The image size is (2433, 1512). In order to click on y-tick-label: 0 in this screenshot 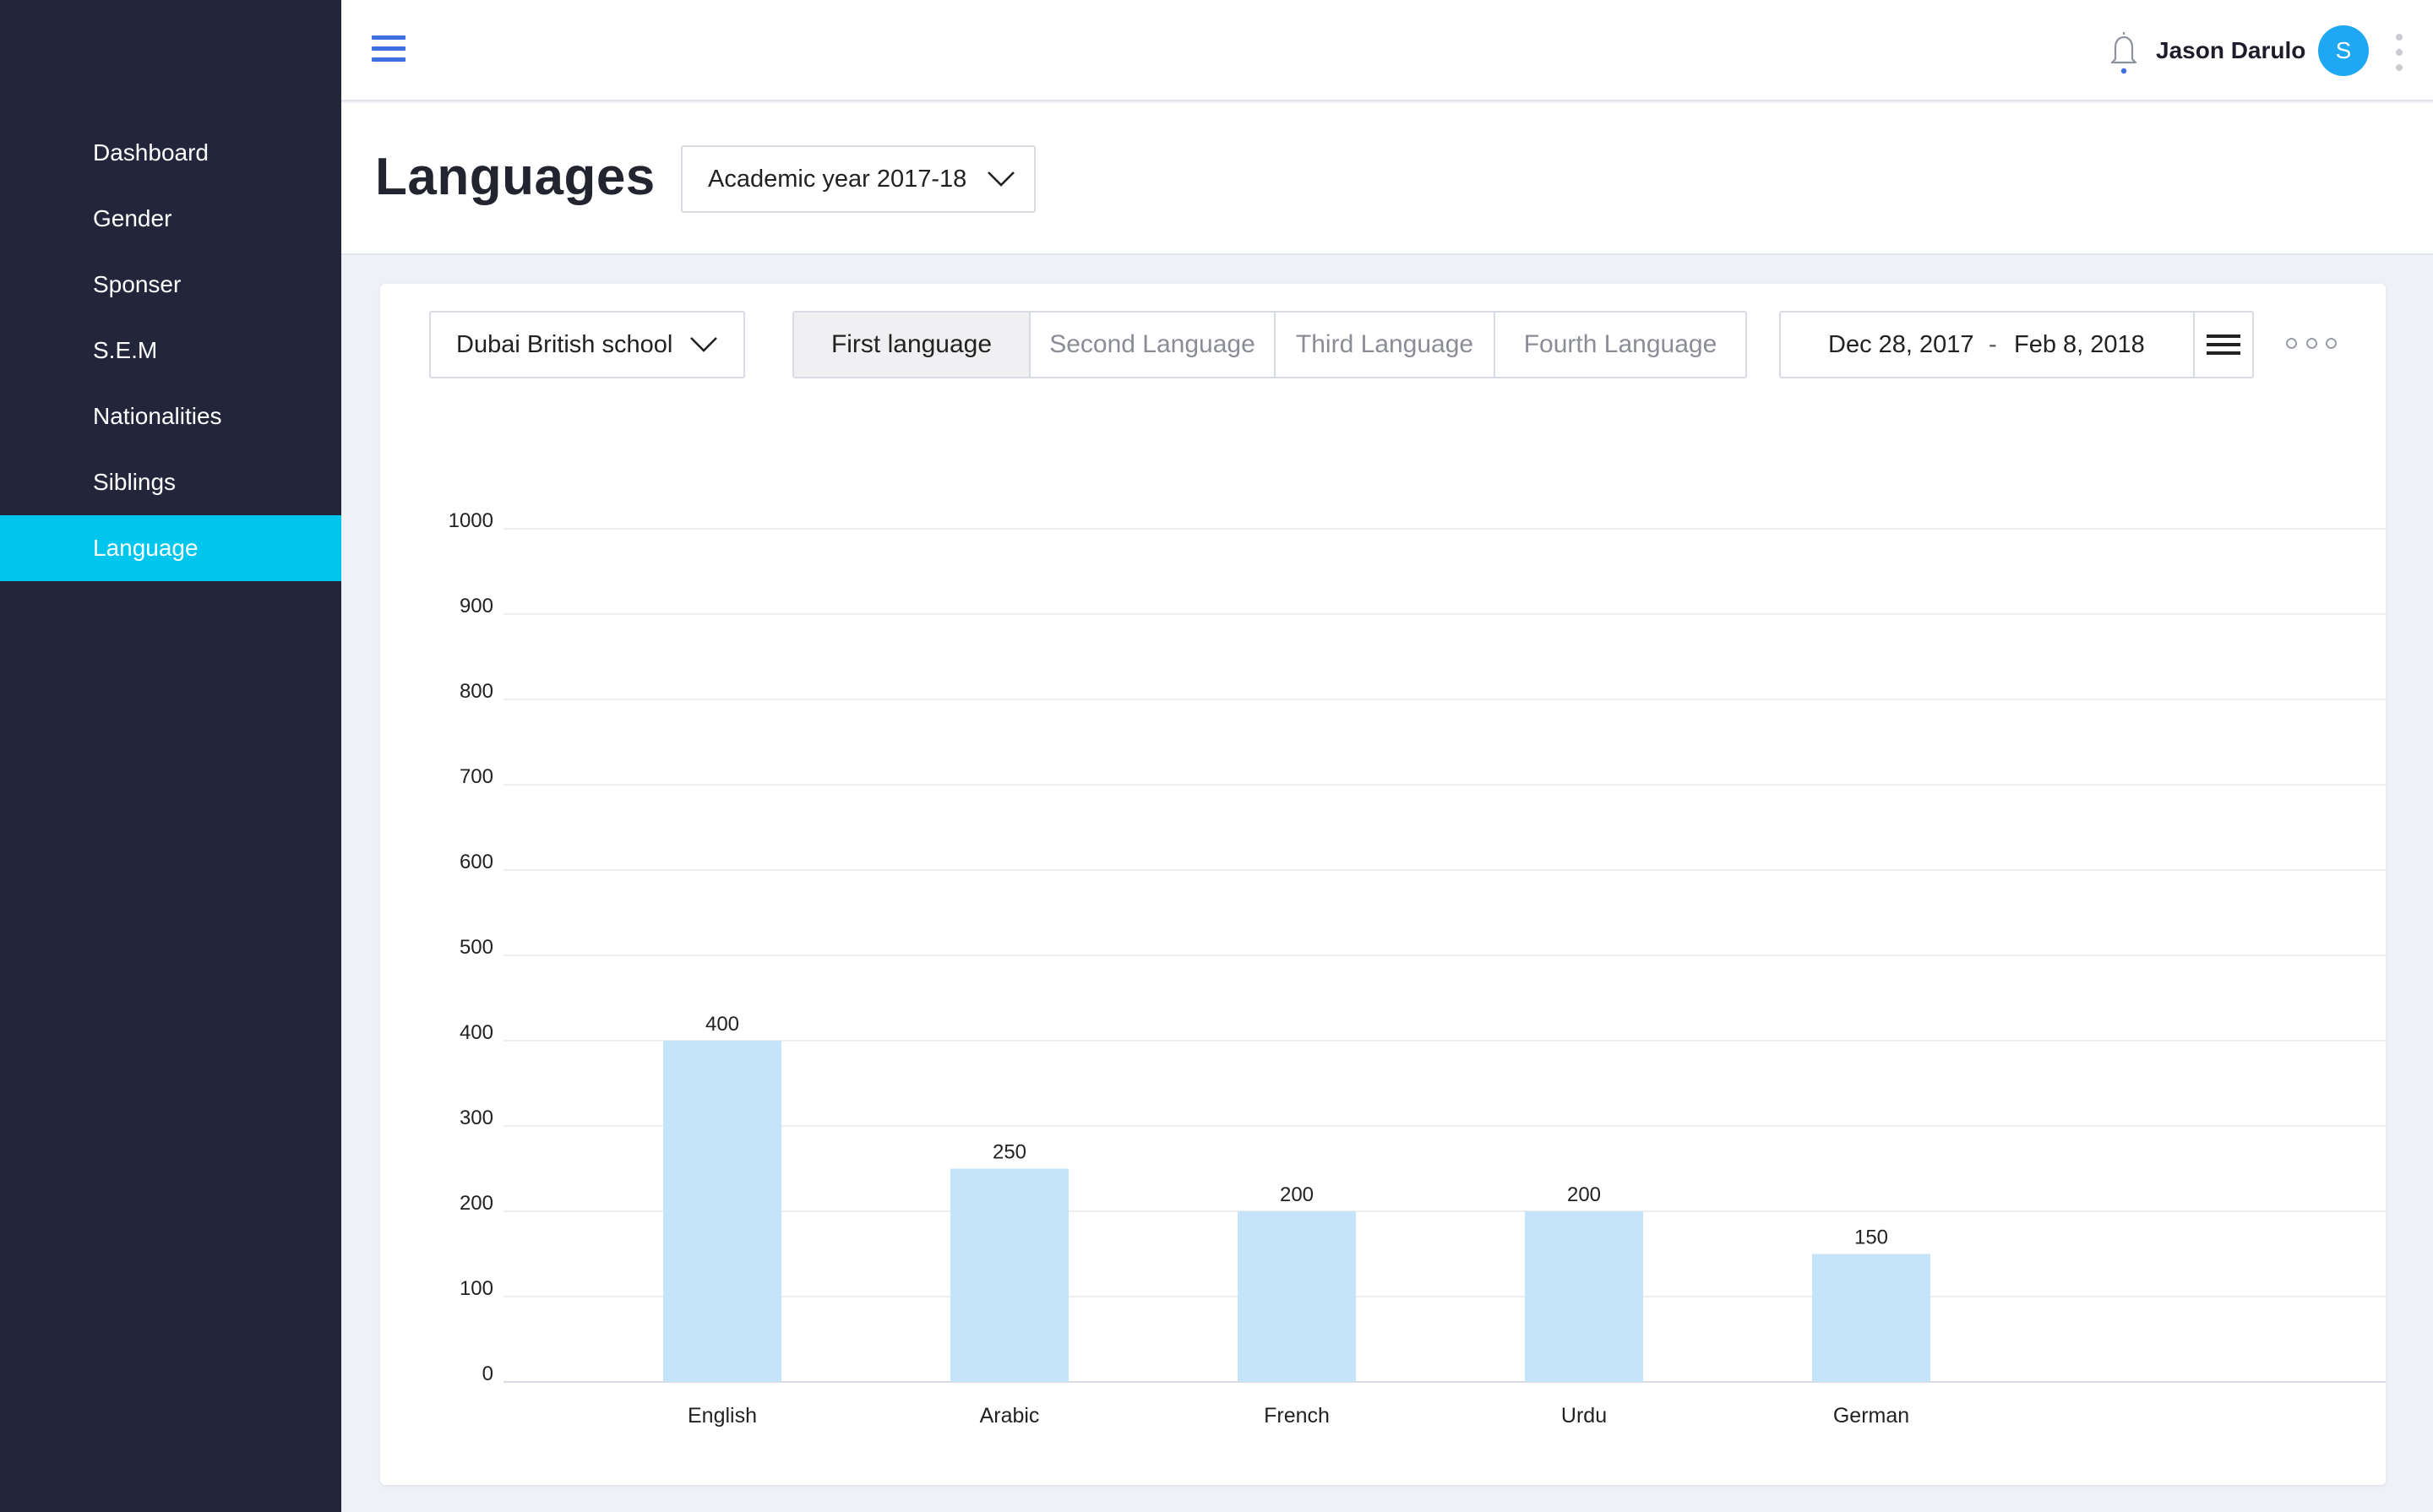, I will do `click(488, 1374)`.